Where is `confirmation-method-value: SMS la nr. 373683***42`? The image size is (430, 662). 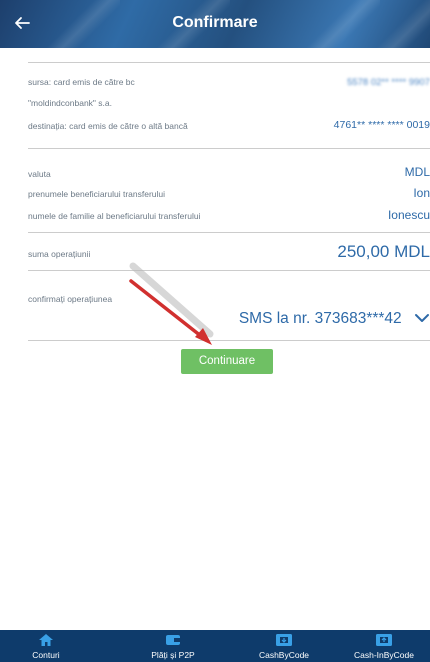 confirmation-method-value: SMS la nr. 373683***42 is located at coordinates (320, 319).